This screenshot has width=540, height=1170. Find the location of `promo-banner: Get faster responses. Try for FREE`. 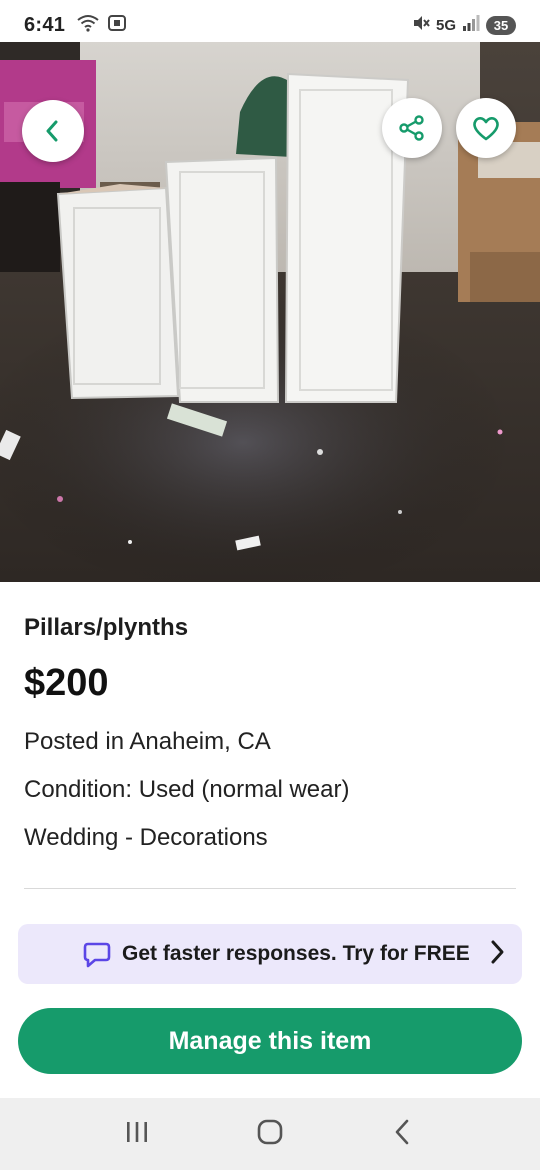

promo-banner: Get faster responses. Try for FREE is located at coordinates (270, 954).